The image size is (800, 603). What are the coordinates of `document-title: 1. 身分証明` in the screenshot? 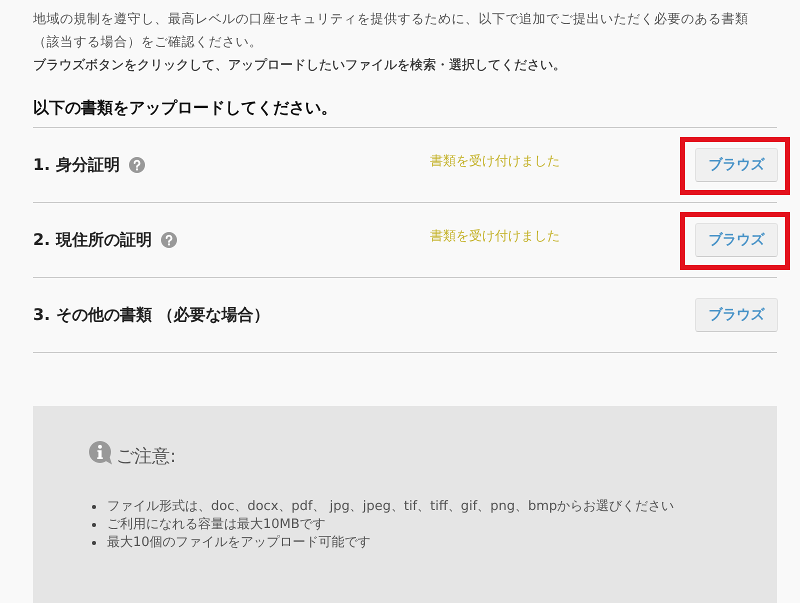 It's located at (76, 165).